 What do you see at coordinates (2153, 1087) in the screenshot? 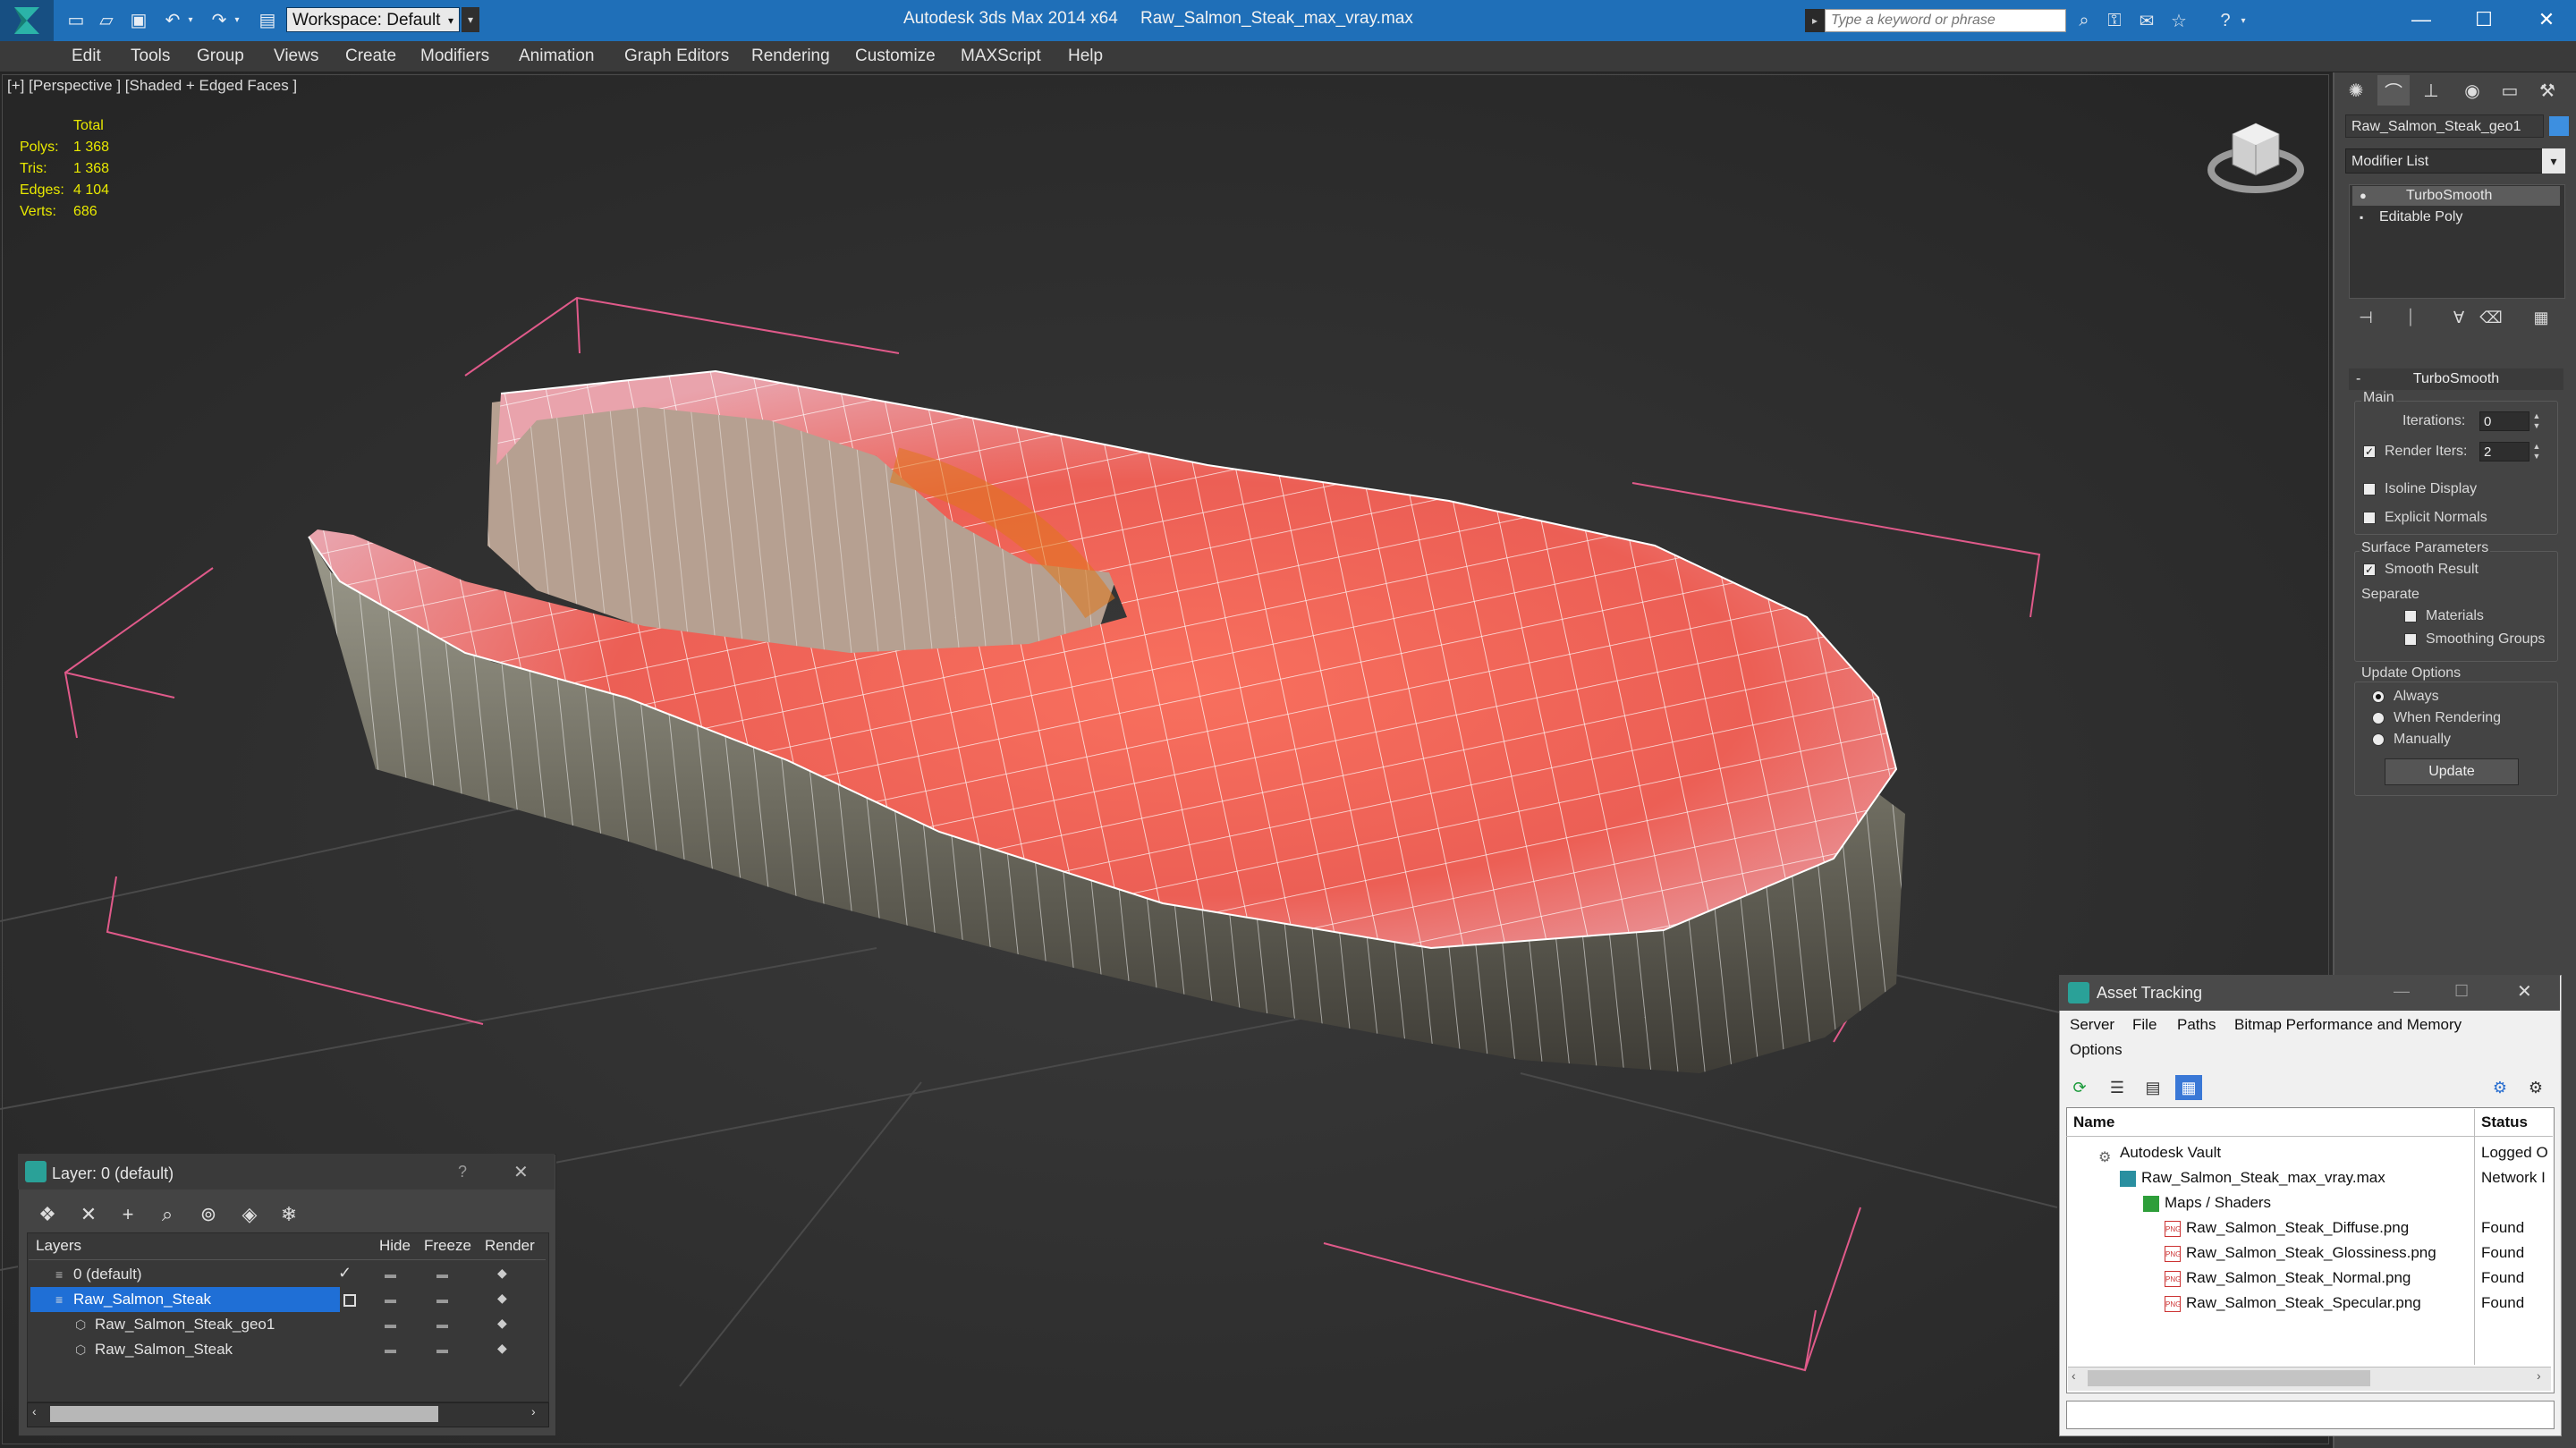
I see `table-view-icon: ▤` at bounding box center [2153, 1087].